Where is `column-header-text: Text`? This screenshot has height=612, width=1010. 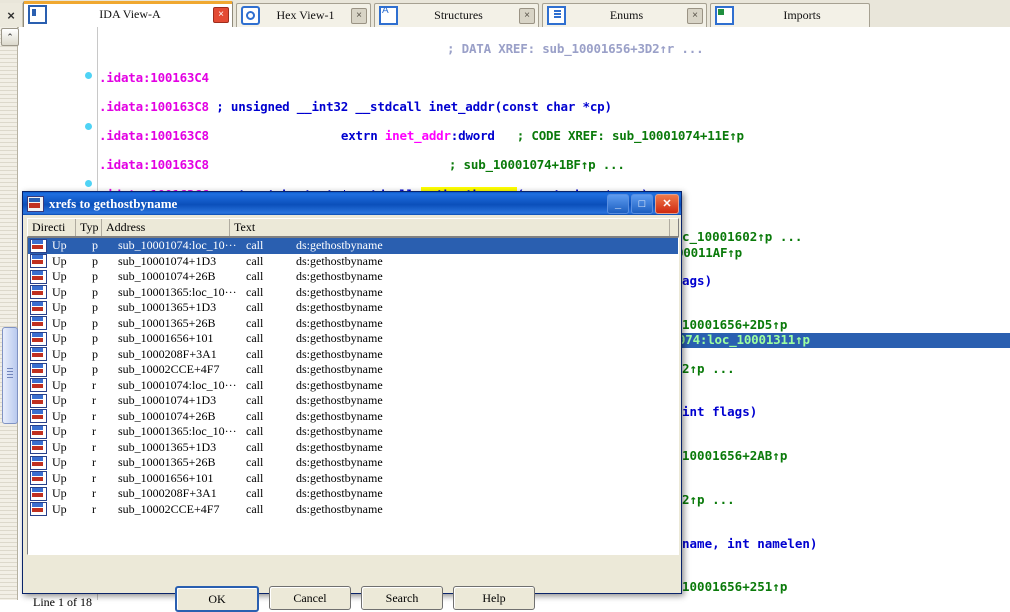
column-header-text: Text is located at coordinates (450, 227).